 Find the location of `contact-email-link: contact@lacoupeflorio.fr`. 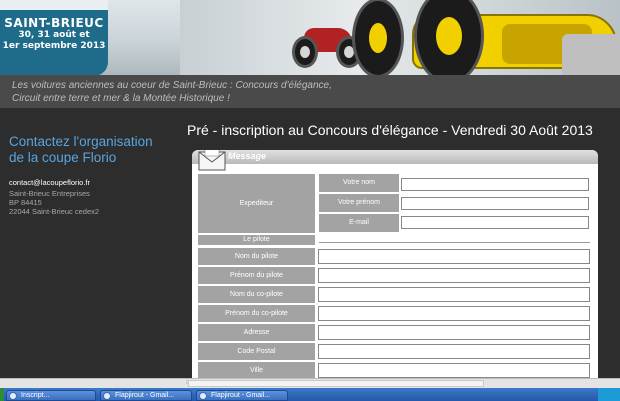

contact-email-link: contact@lacoupeflorio.fr is located at coordinates (49, 182).